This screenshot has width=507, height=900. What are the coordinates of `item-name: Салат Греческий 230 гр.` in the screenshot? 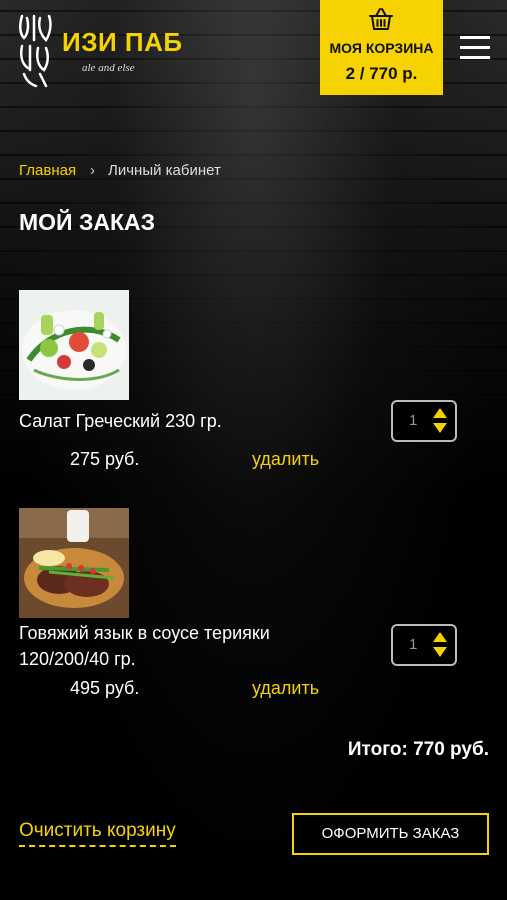 It's located at (120, 421).